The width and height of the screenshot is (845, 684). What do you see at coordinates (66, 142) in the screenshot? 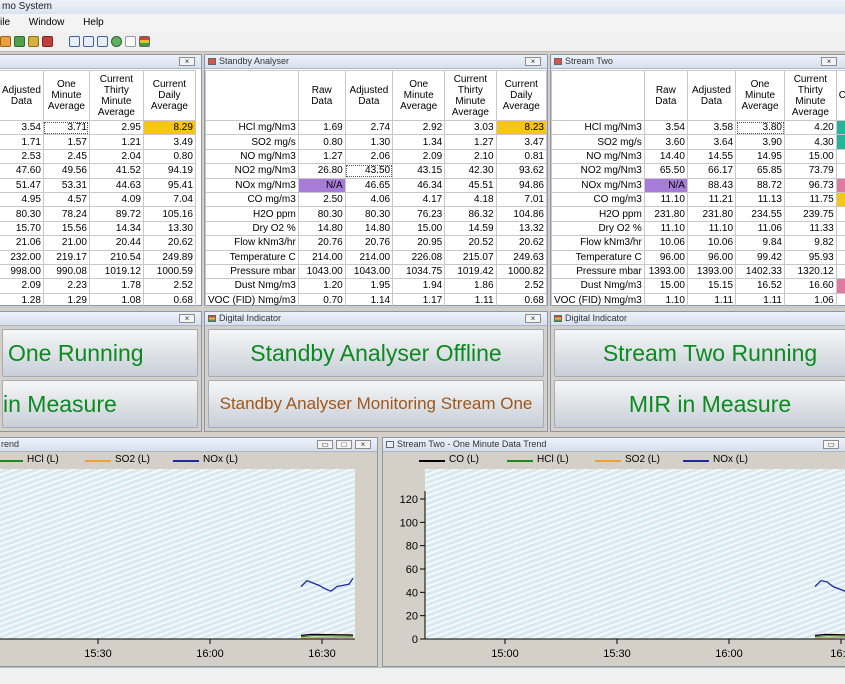
I see `cell: 1.57` at bounding box center [66, 142].